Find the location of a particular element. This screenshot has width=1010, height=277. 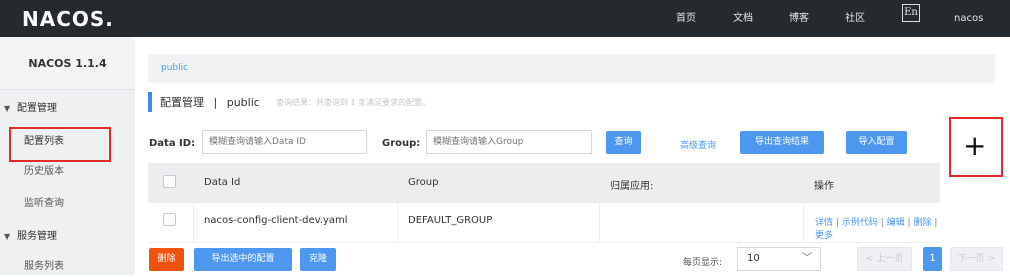

select-all-checkbox is located at coordinates (169, 181).